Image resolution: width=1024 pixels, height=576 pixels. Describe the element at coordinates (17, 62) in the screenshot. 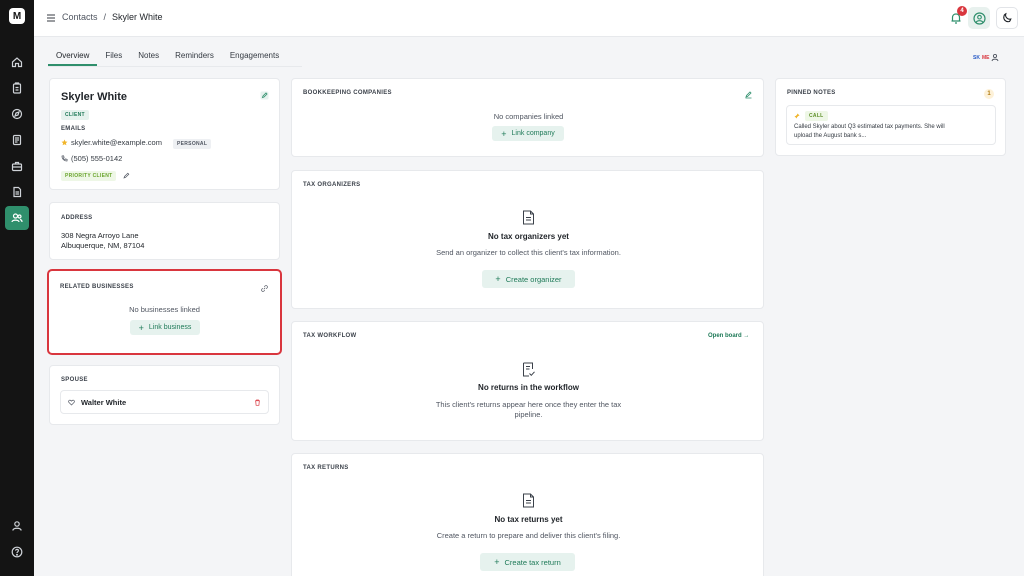

I see `home-icon` at that location.